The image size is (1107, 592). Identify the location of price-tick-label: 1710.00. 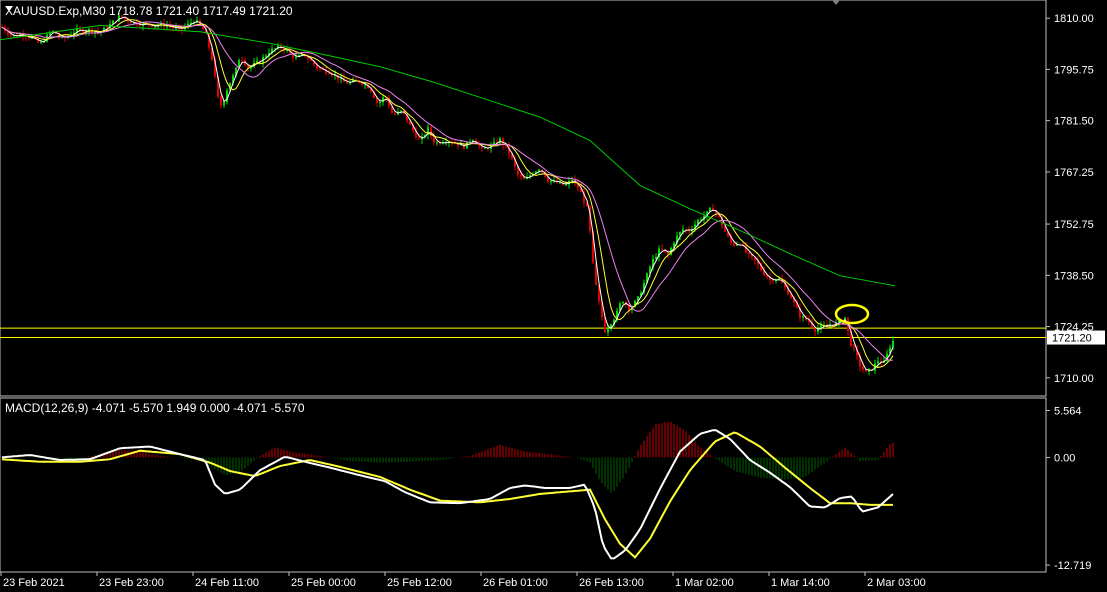
(1074, 379).